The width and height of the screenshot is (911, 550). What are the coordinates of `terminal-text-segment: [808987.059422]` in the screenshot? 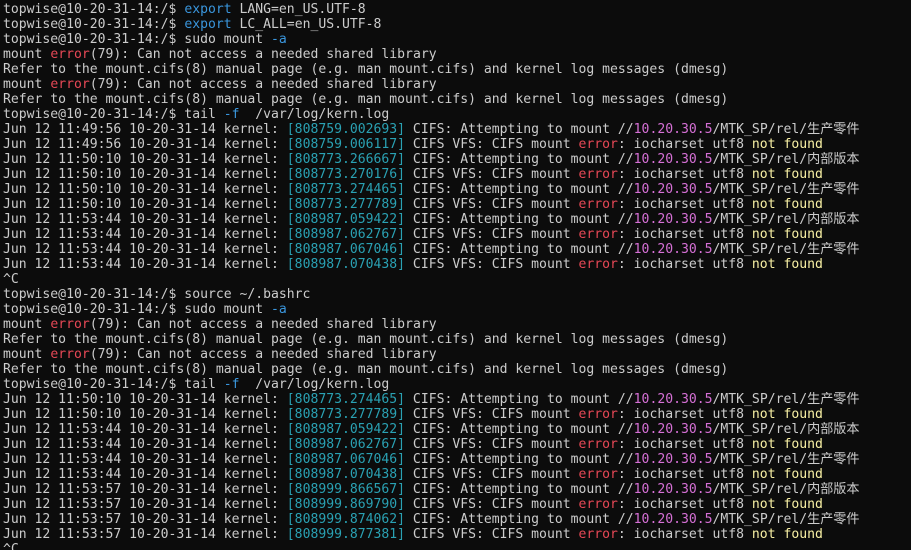 It's located at (346, 429).